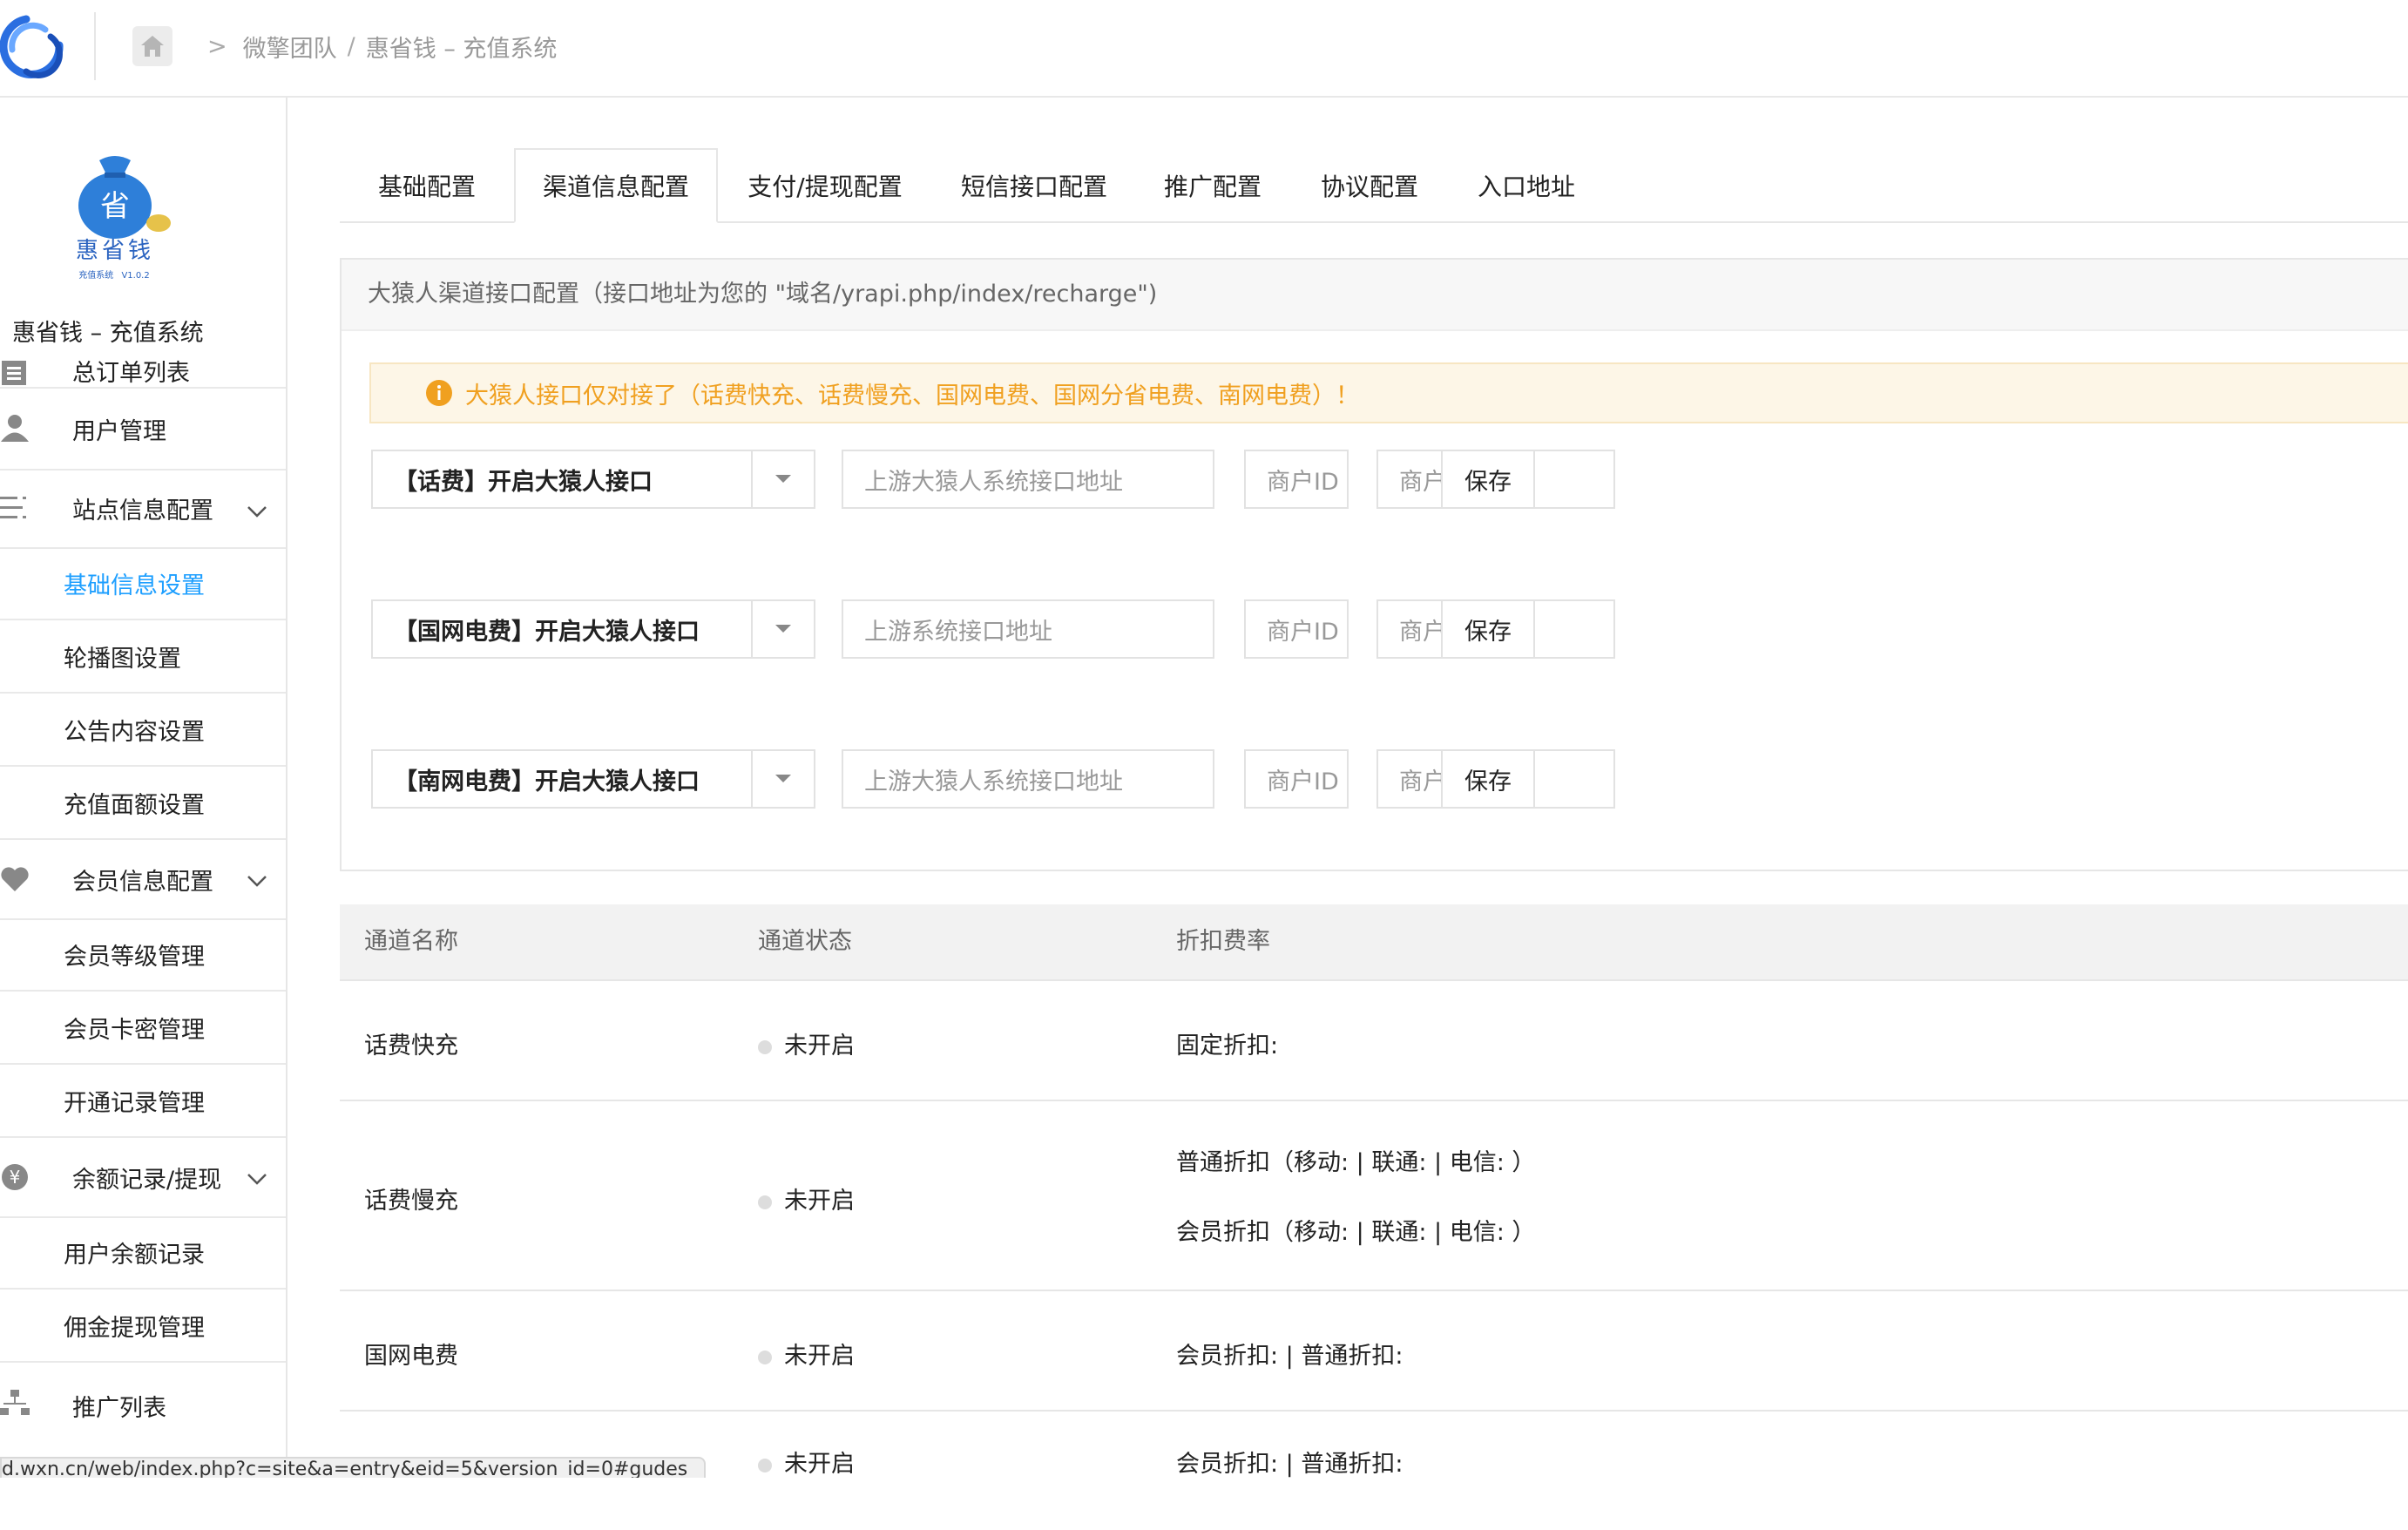  I want to click on sidebar-item-balance: ¥ 余额记录/提现, so click(143, 1178).